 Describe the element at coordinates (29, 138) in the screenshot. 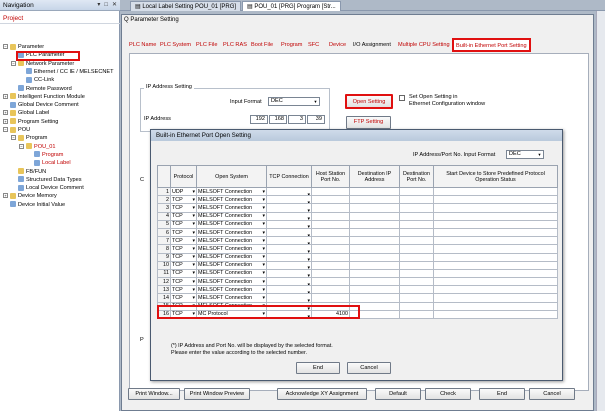

I see `tree-item: − Program` at that location.